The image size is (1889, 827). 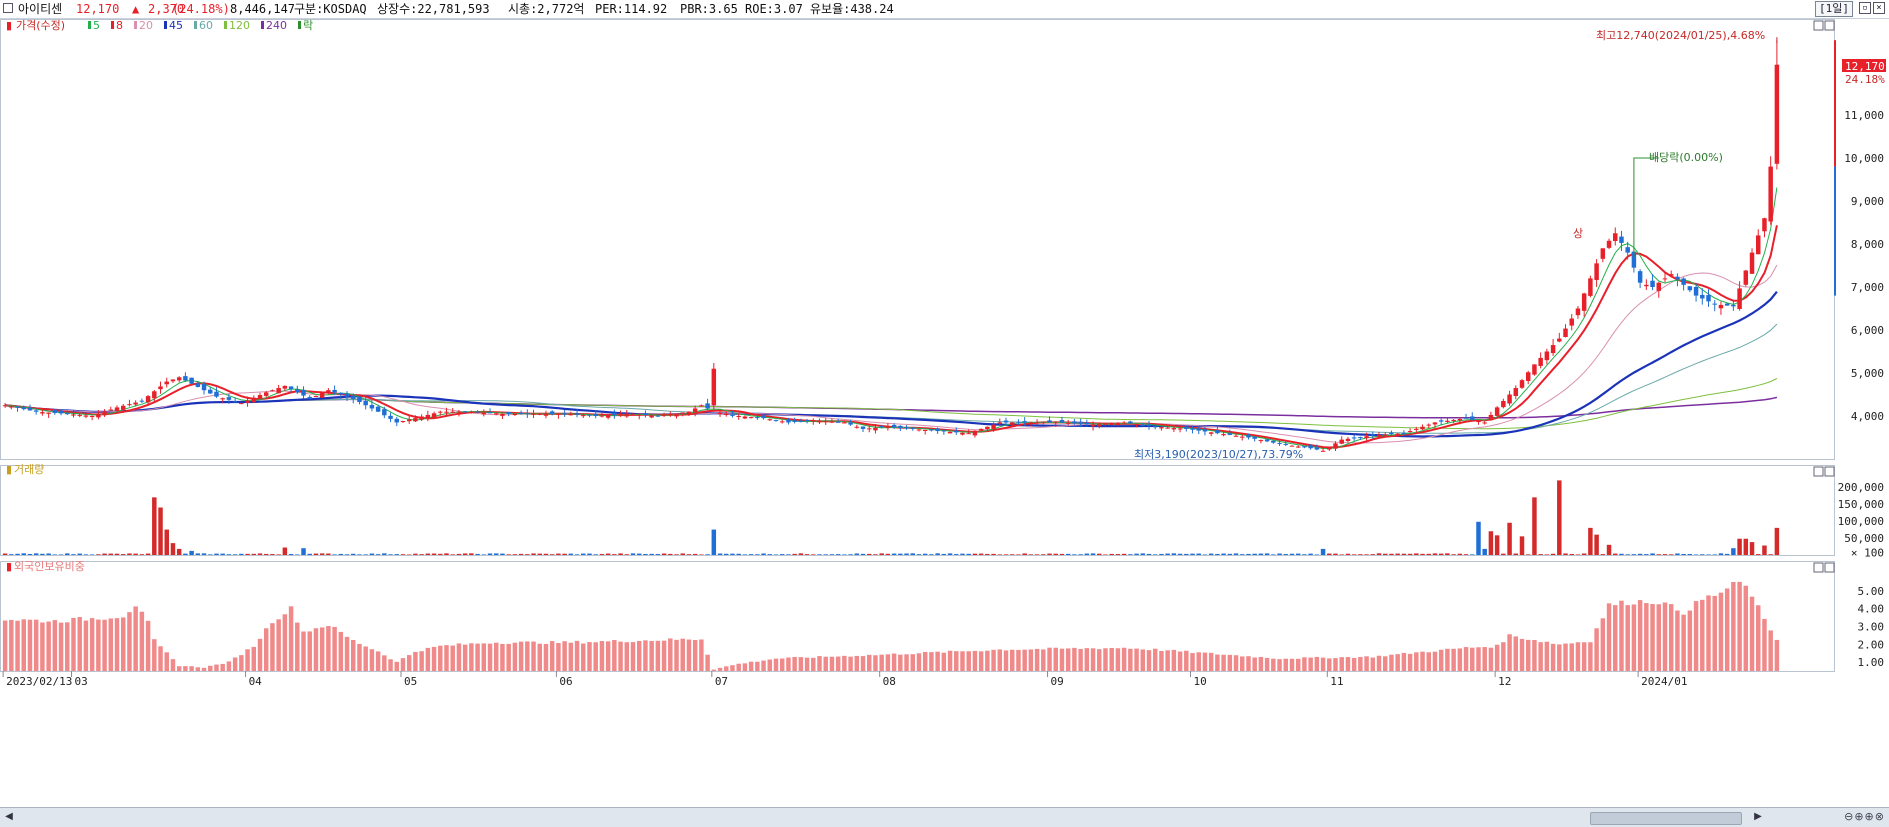 I want to click on scroll-thumb, so click(x=1666, y=818).